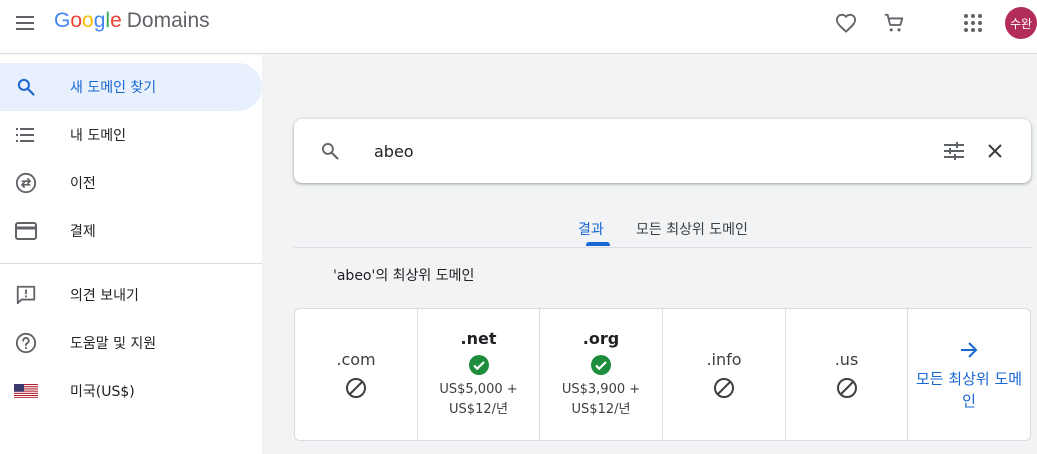 The image size is (1037, 454). What do you see at coordinates (131, 135) in the screenshot?
I see `sidebar-item-my-domains: 내 도메인` at bounding box center [131, 135].